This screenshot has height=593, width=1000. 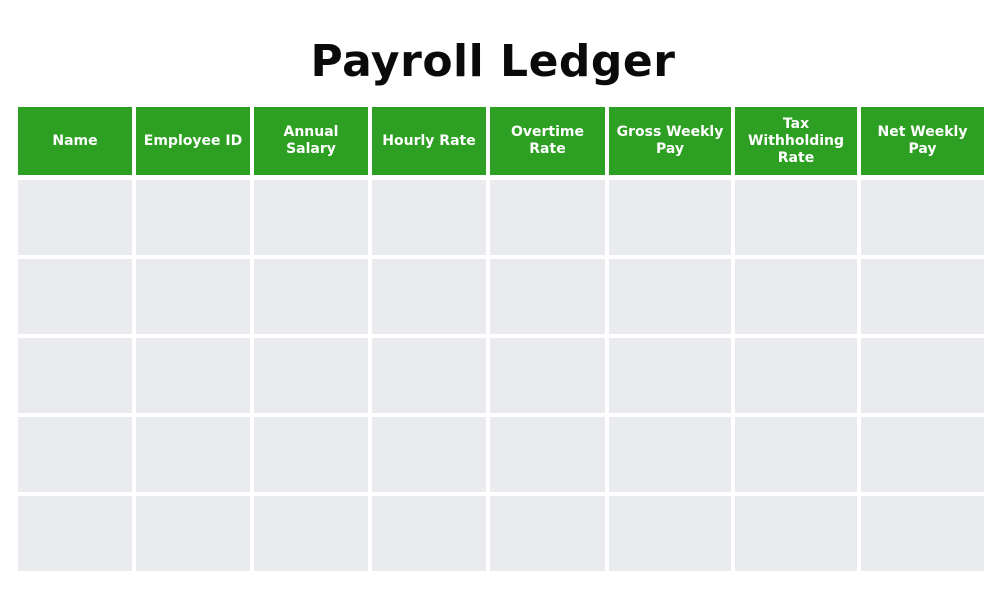 I want to click on column-header: Name, so click(x=75, y=141).